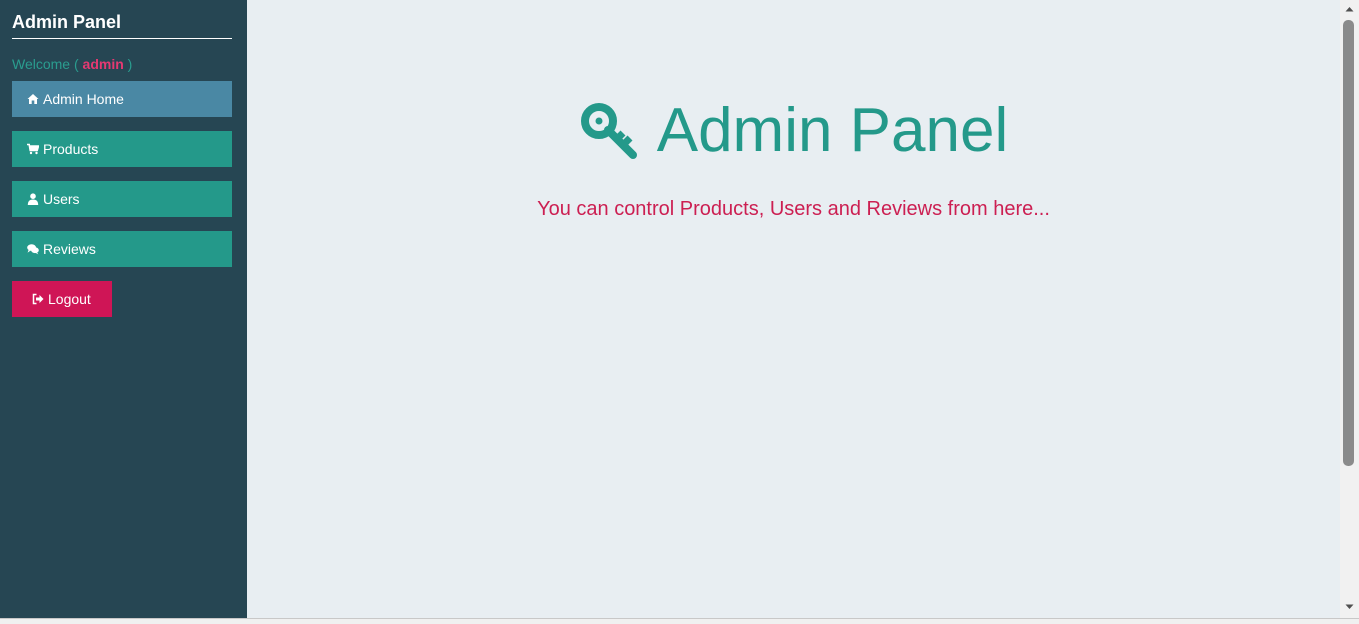 The width and height of the screenshot is (1359, 624). I want to click on logout-button: Logout, so click(62, 299).